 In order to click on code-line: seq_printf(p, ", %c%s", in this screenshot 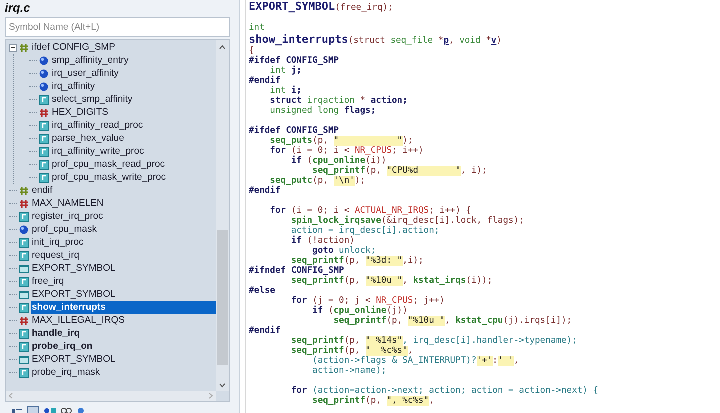, I will do `click(374, 401)`.